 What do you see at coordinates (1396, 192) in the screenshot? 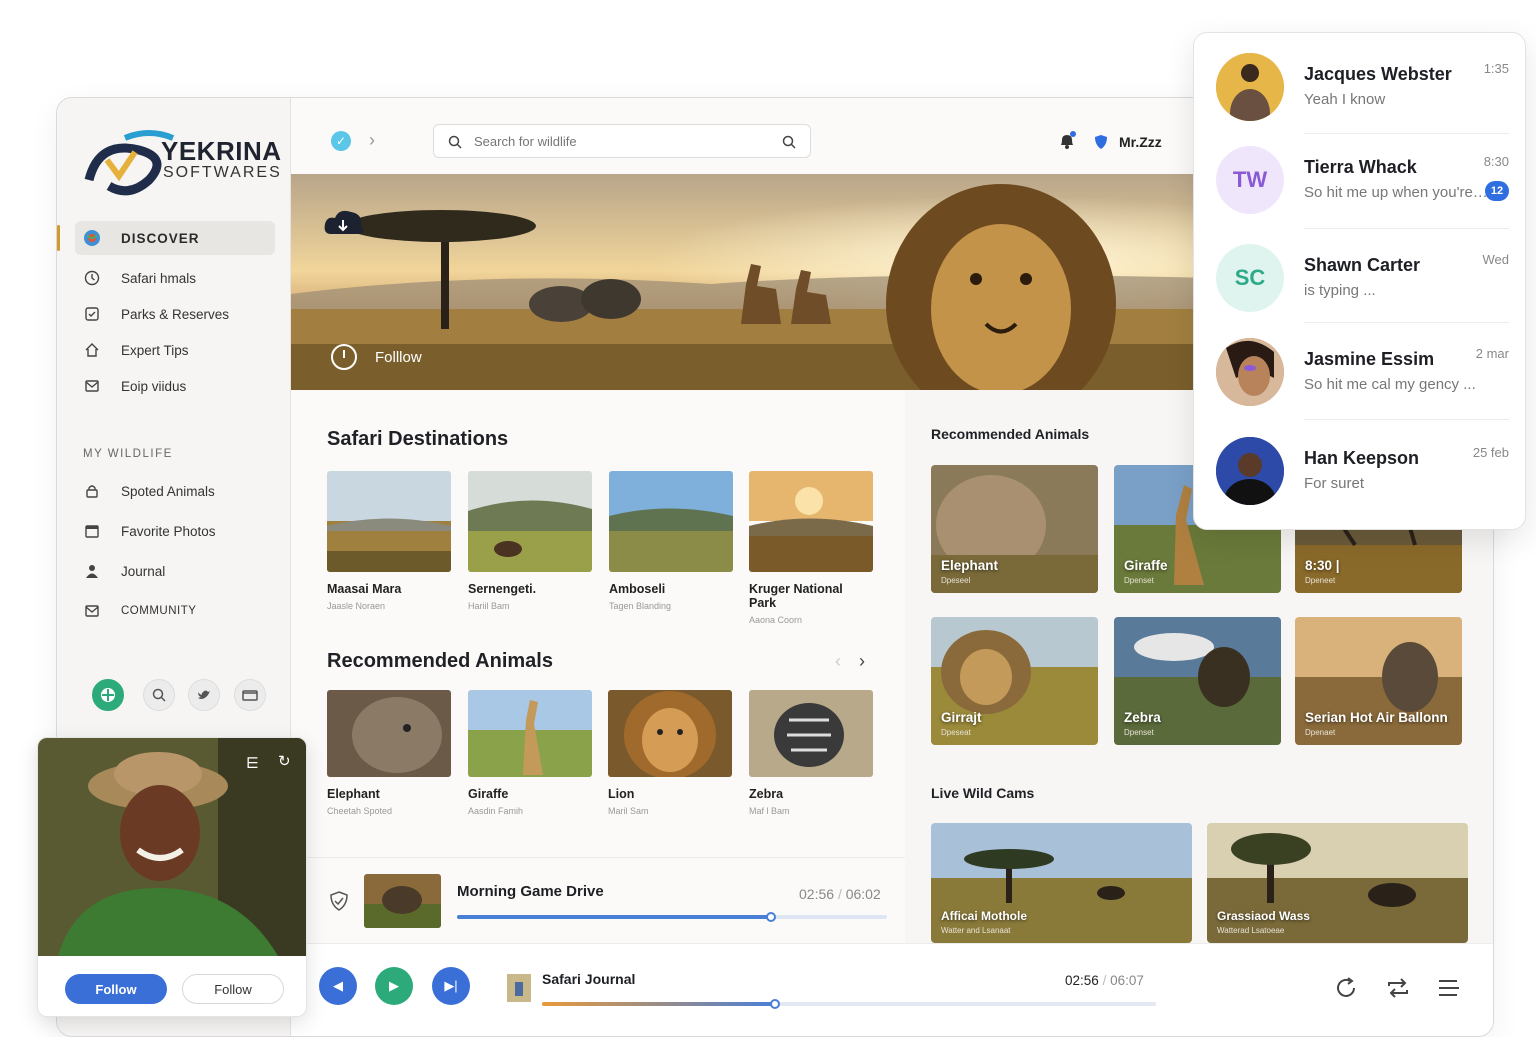
I see `chat-message: So hit me up when you're free` at bounding box center [1396, 192].